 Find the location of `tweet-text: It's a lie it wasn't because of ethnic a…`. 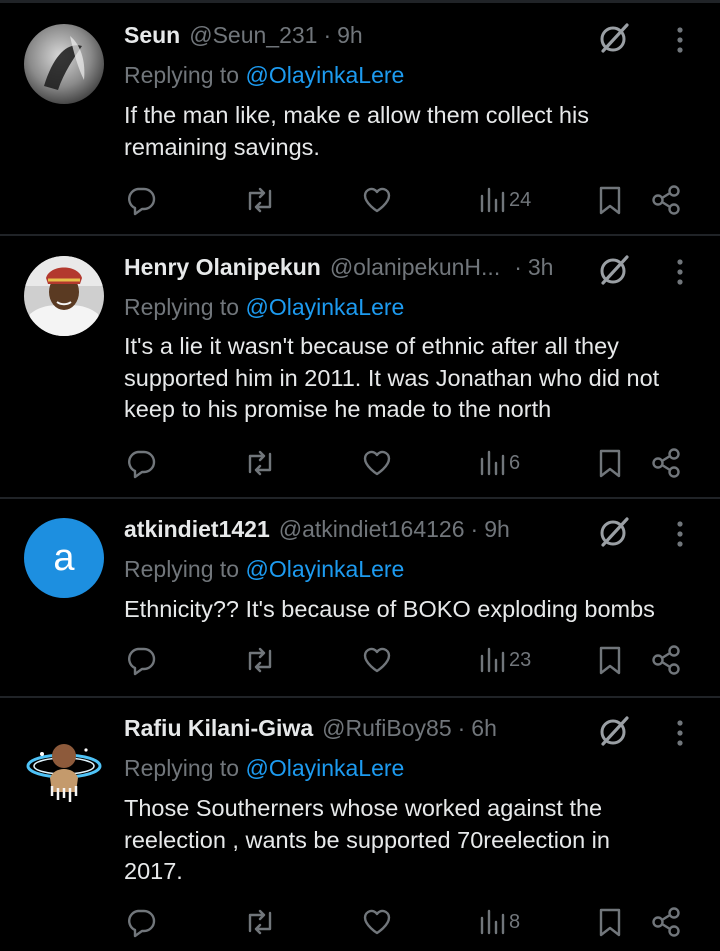

tweet-text: It's a lie it wasn't because of ethnic a… is located at coordinates (392, 377).